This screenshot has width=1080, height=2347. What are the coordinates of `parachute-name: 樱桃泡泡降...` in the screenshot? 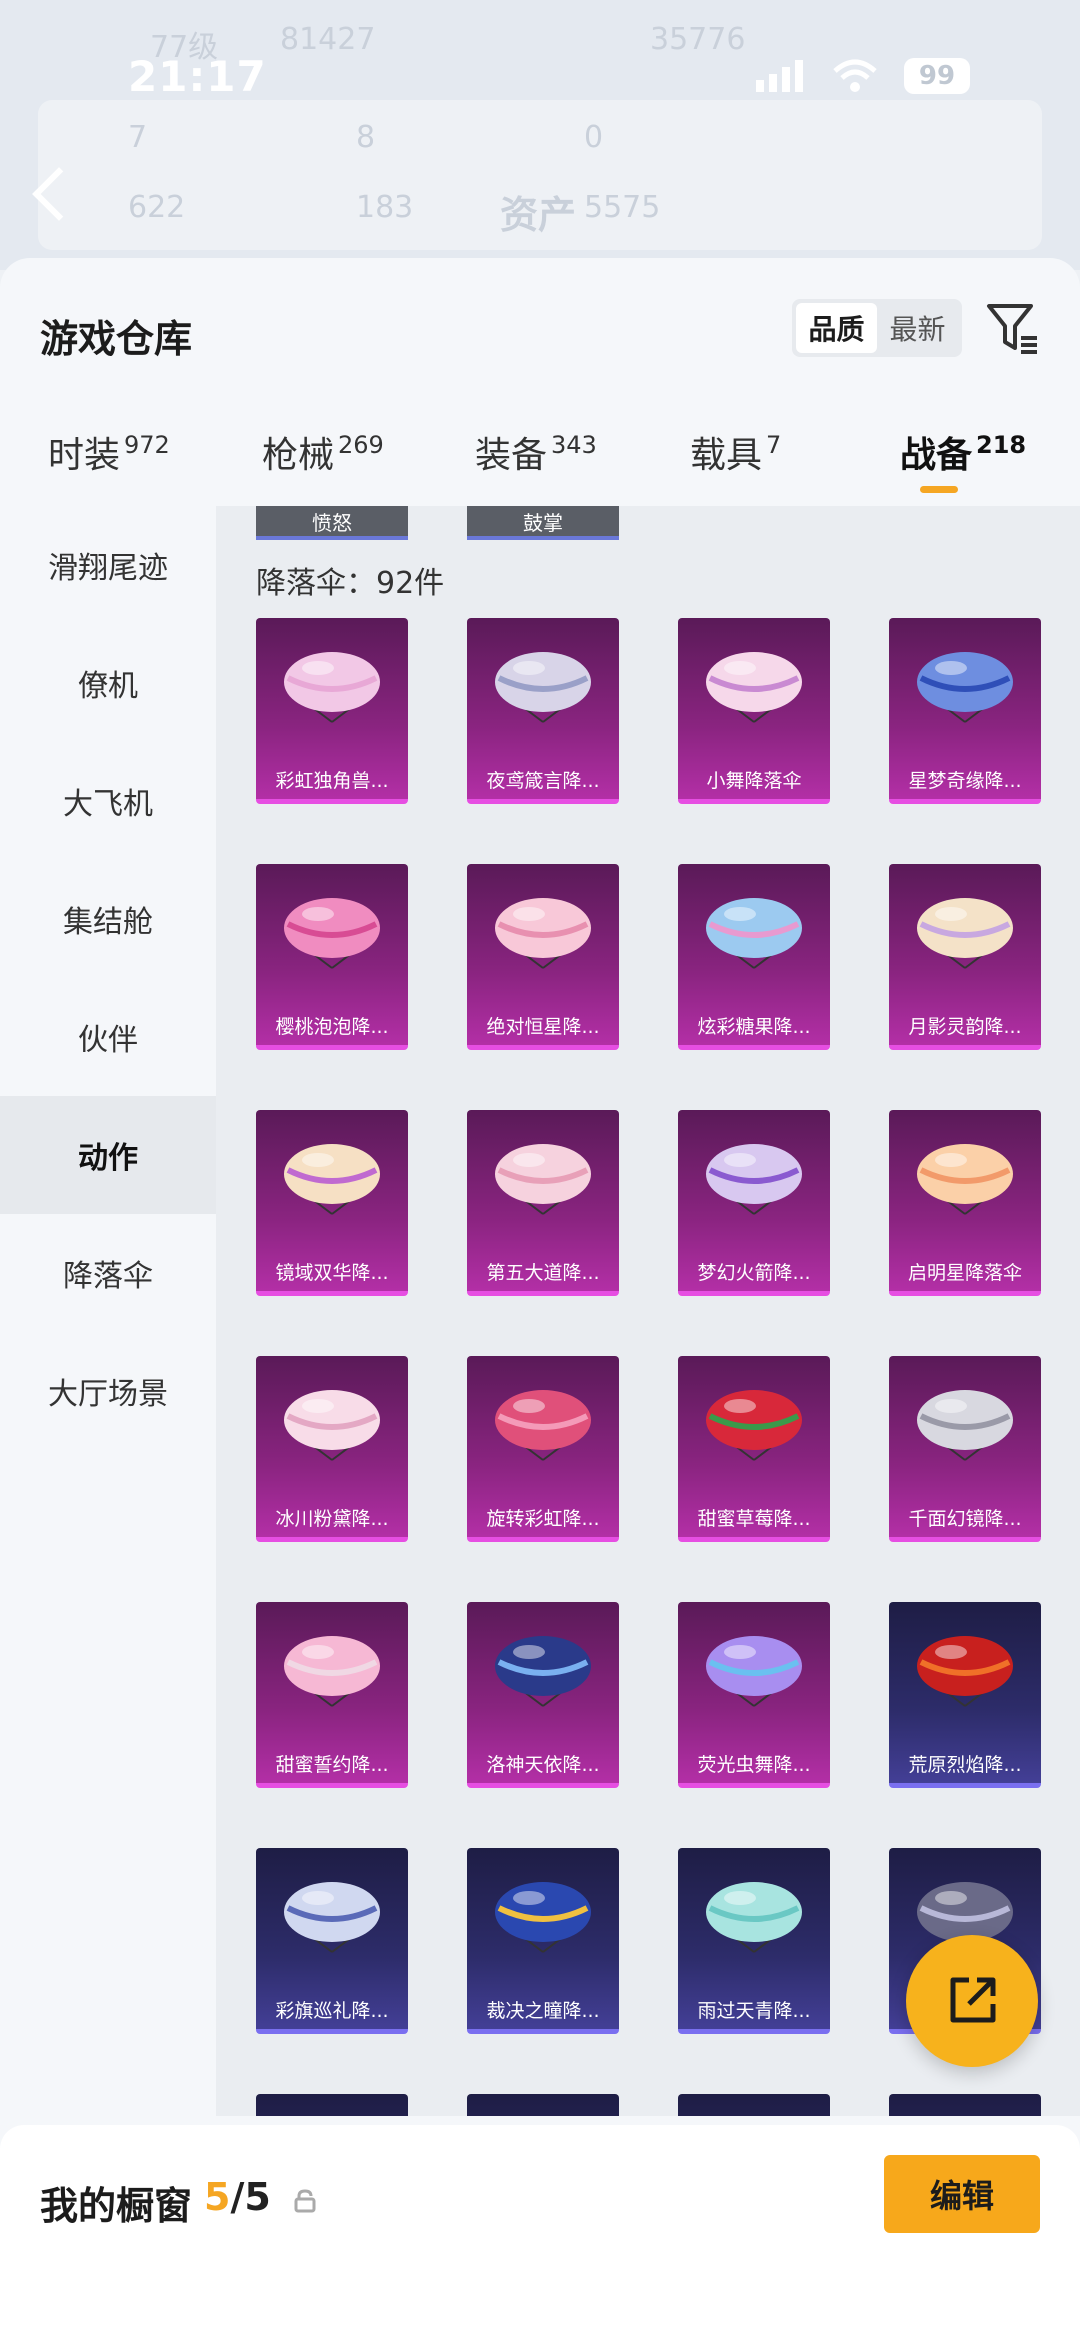 It's located at (332, 1027).